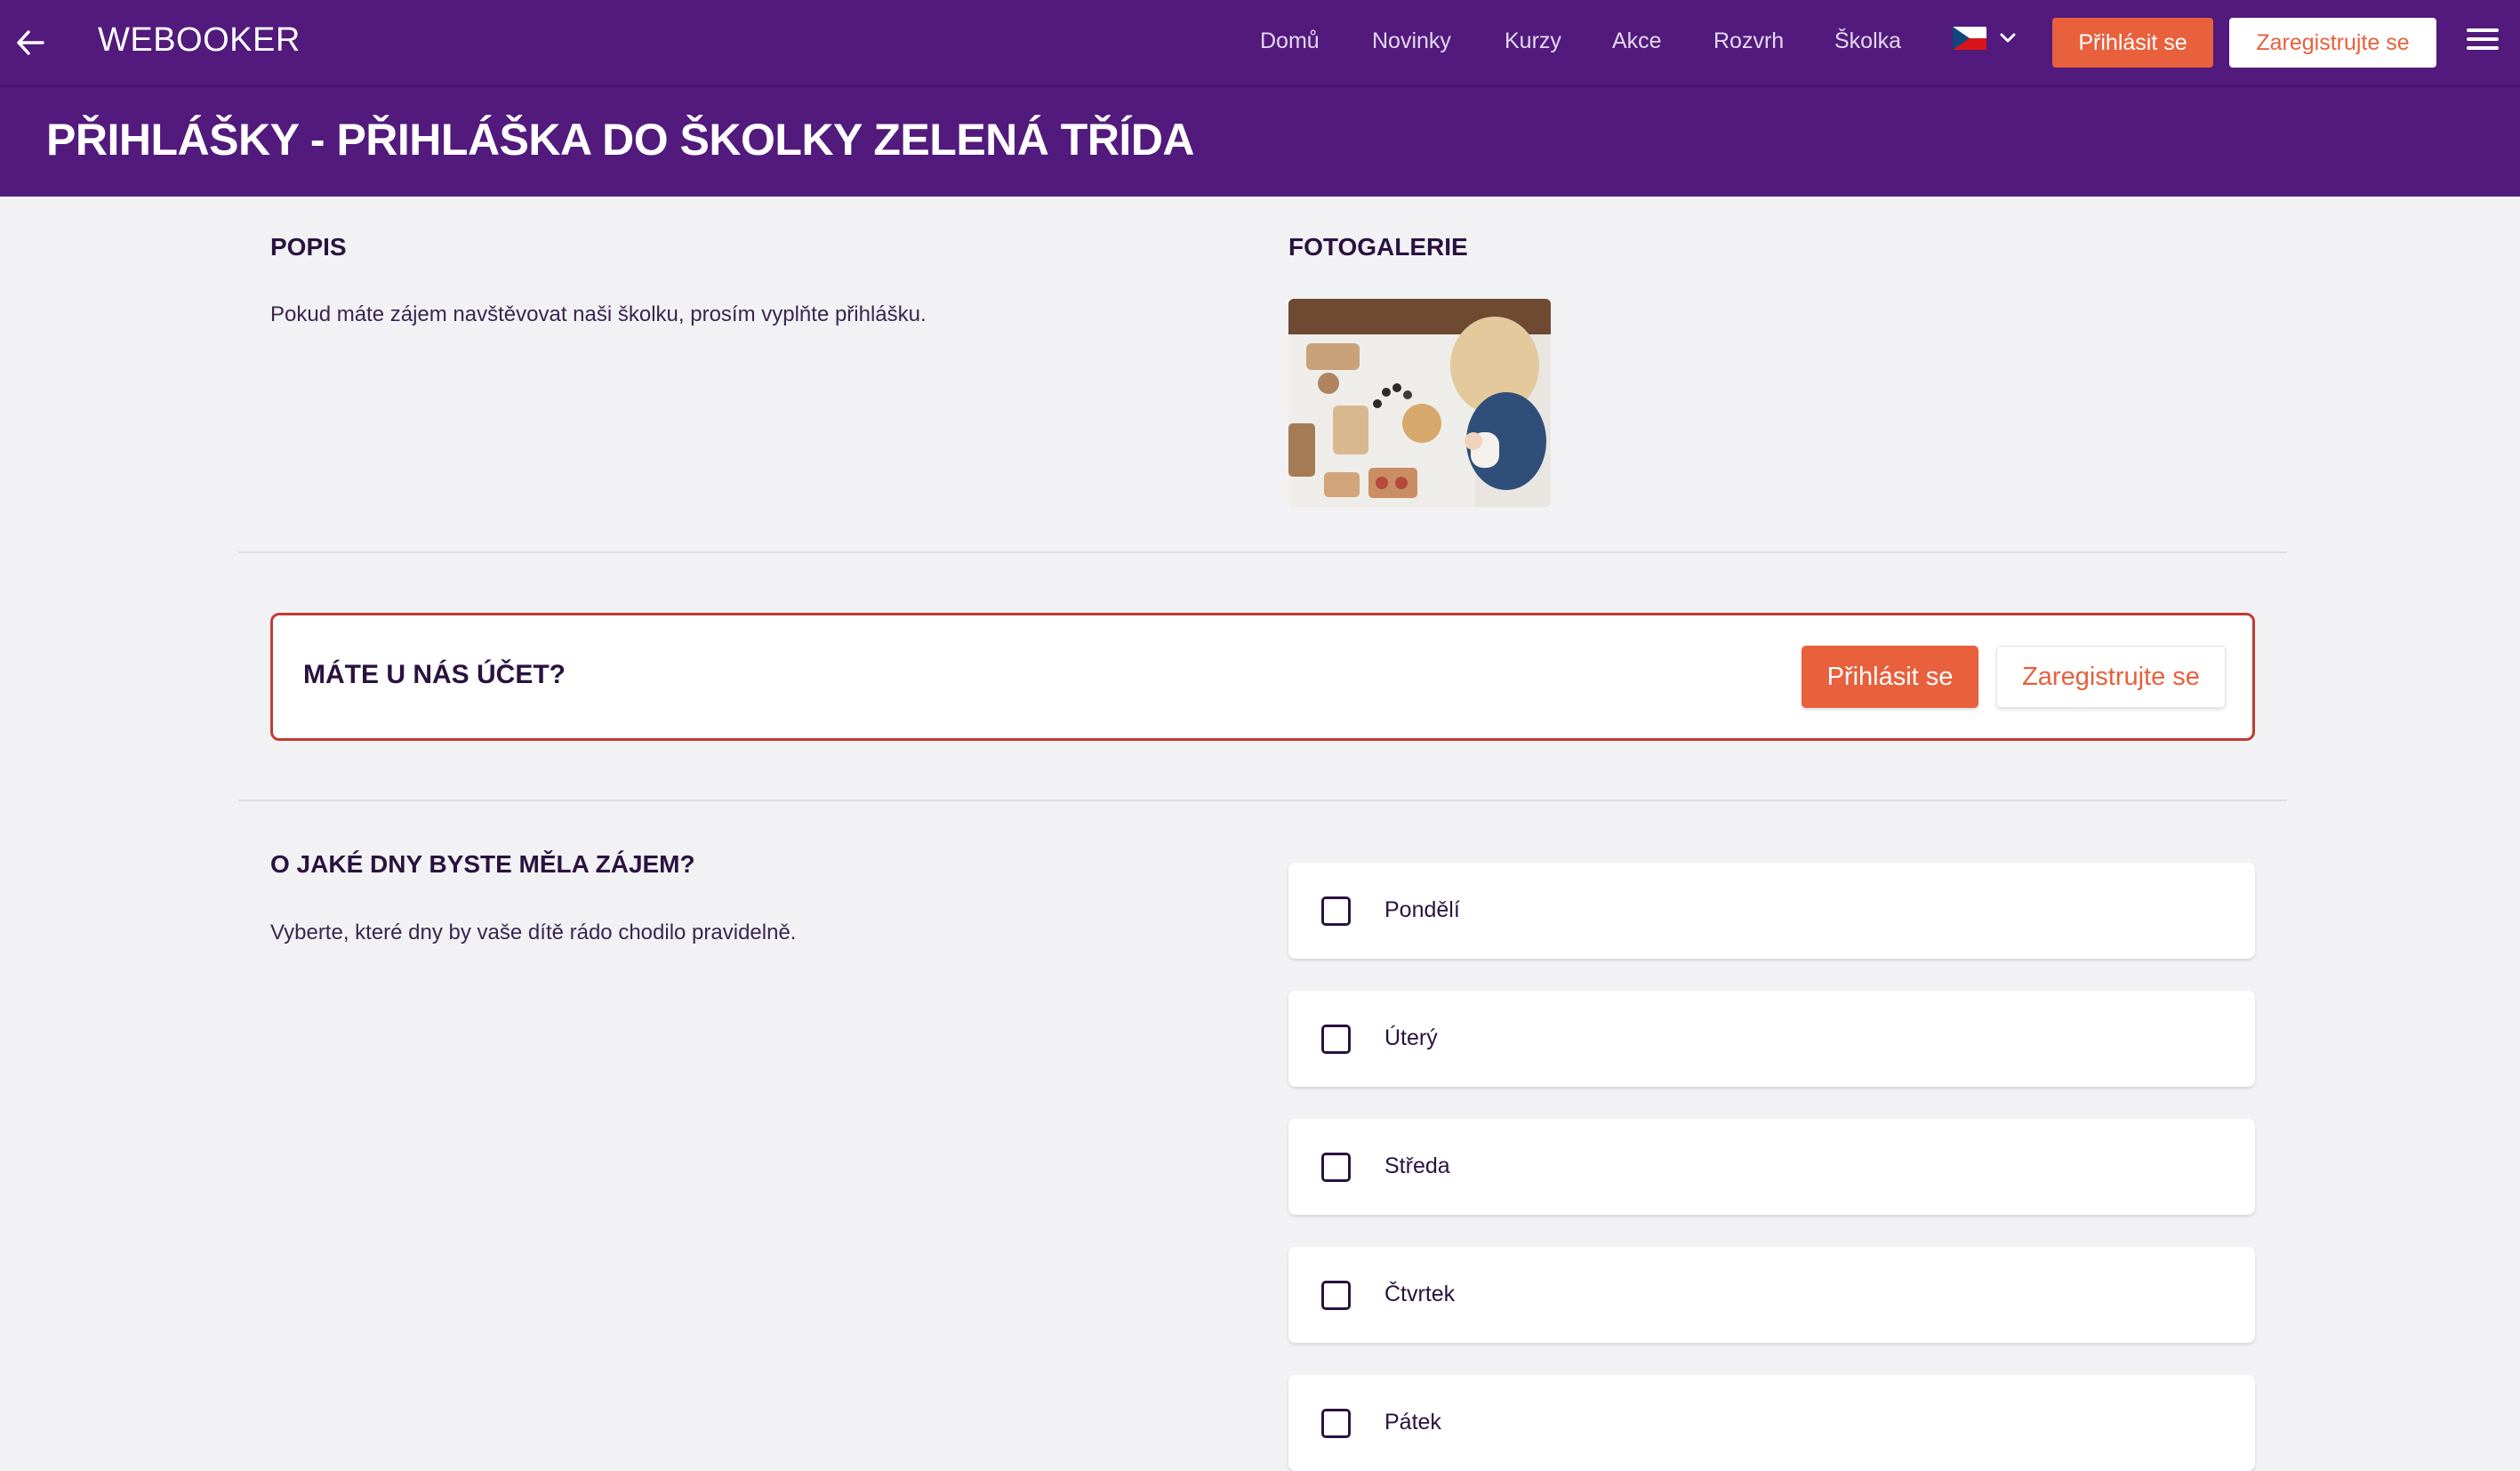 The image size is (2520, 1471). What do you see at coordinates (1422, 909) in the screenshot?
I see `day-label: Pondělí` at bounding box center [1422, 909].